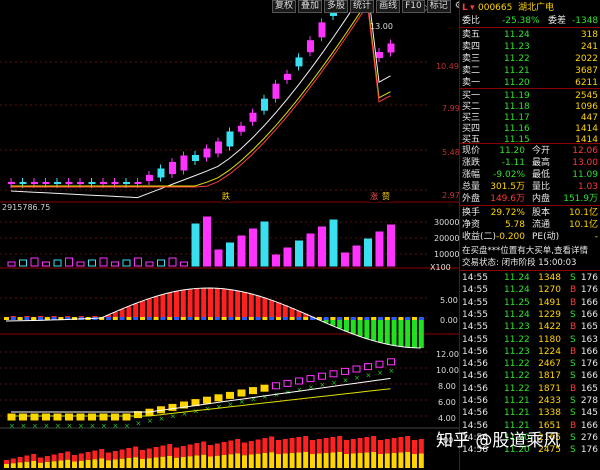 The image size is (600, 470). What do you see at coordinates (517, 364) in the screenshot?
I see `trade-price: 11.22` at bounding box center [517, 364].